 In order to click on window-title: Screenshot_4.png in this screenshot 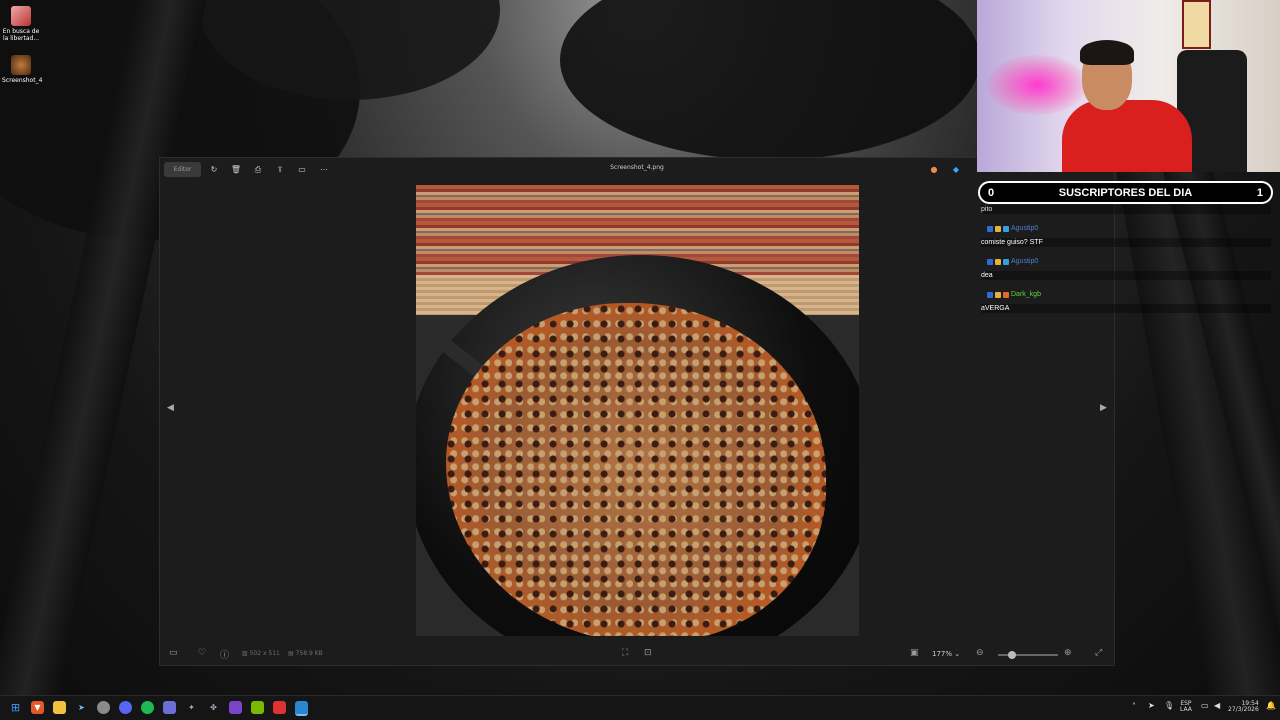, I will do `click(637, 167)`.